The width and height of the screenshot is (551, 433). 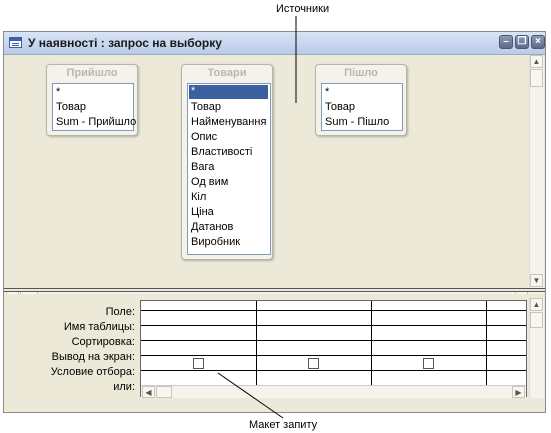 What do you see at coordinates (250, 395) in the screenshot?
I see `layout-pointer-line` at bounding box center [250, 395].